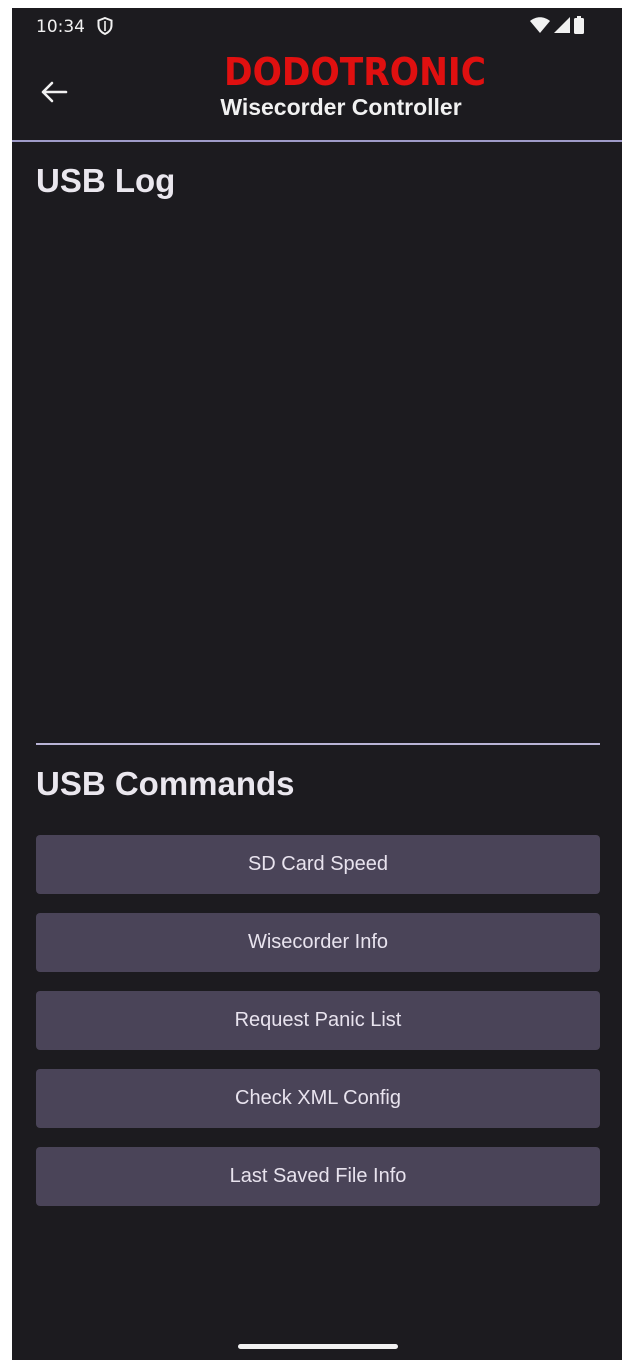 Image resolution: width=630 pixels, height=1360 pixels. I want to click on check-xml-config-button: Check XML Config, so click(318, 1098).